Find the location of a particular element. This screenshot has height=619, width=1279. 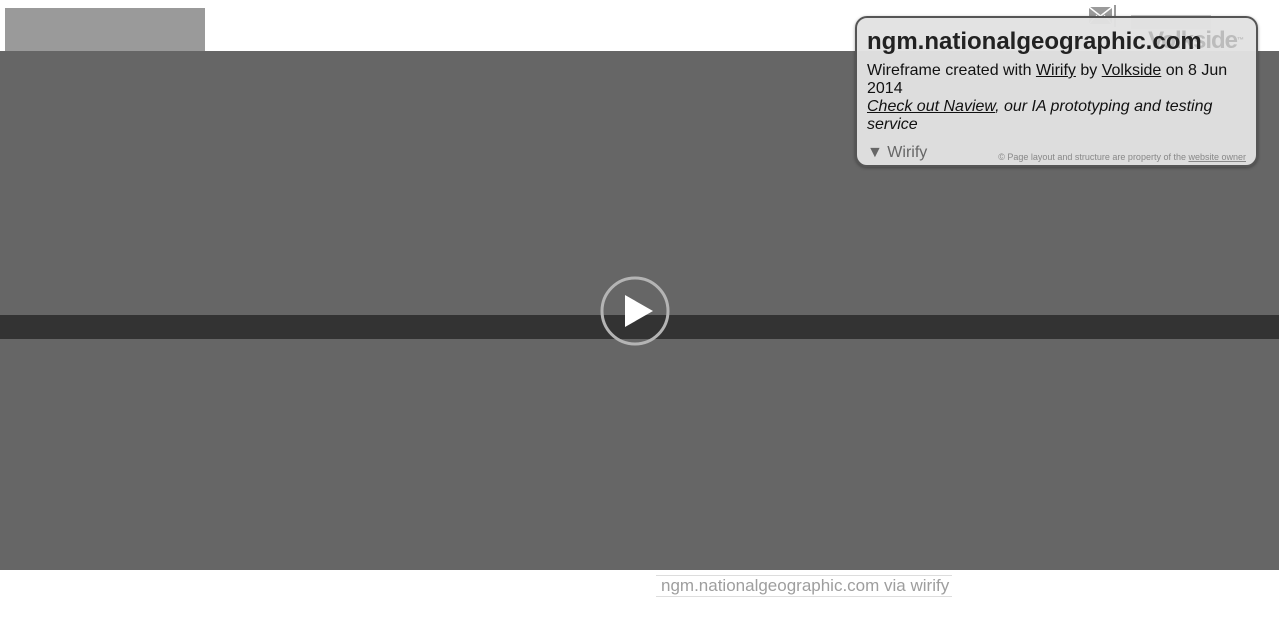

play-icon is located at coordinates (635, 311).